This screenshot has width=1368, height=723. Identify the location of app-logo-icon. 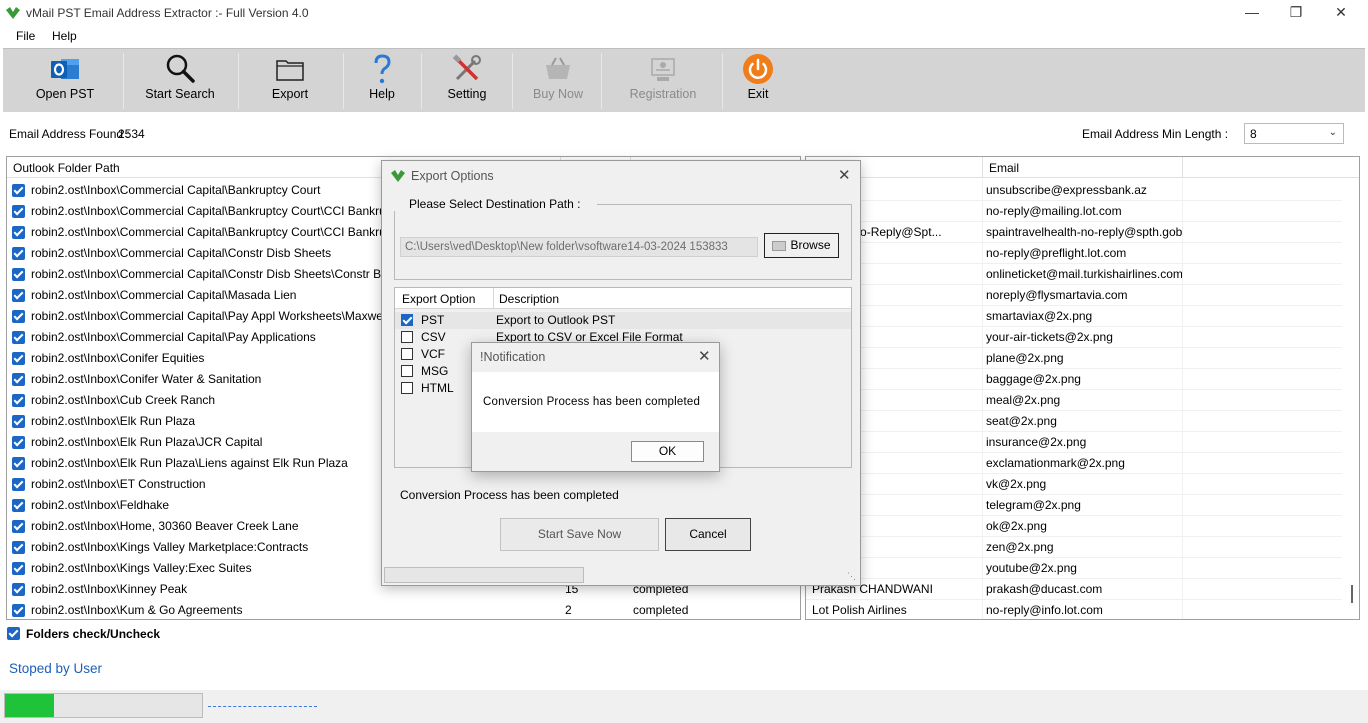
(13, 13).